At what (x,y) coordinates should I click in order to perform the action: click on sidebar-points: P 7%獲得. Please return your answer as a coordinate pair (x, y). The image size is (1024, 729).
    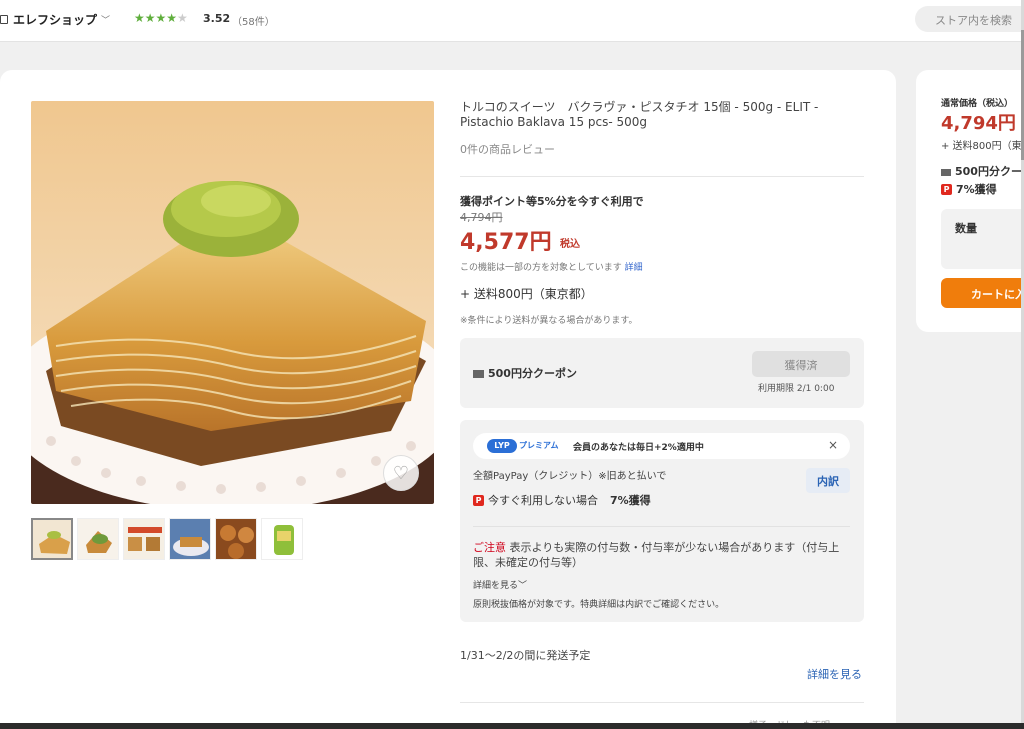
    Looking at the image, I should click on (969, 189).